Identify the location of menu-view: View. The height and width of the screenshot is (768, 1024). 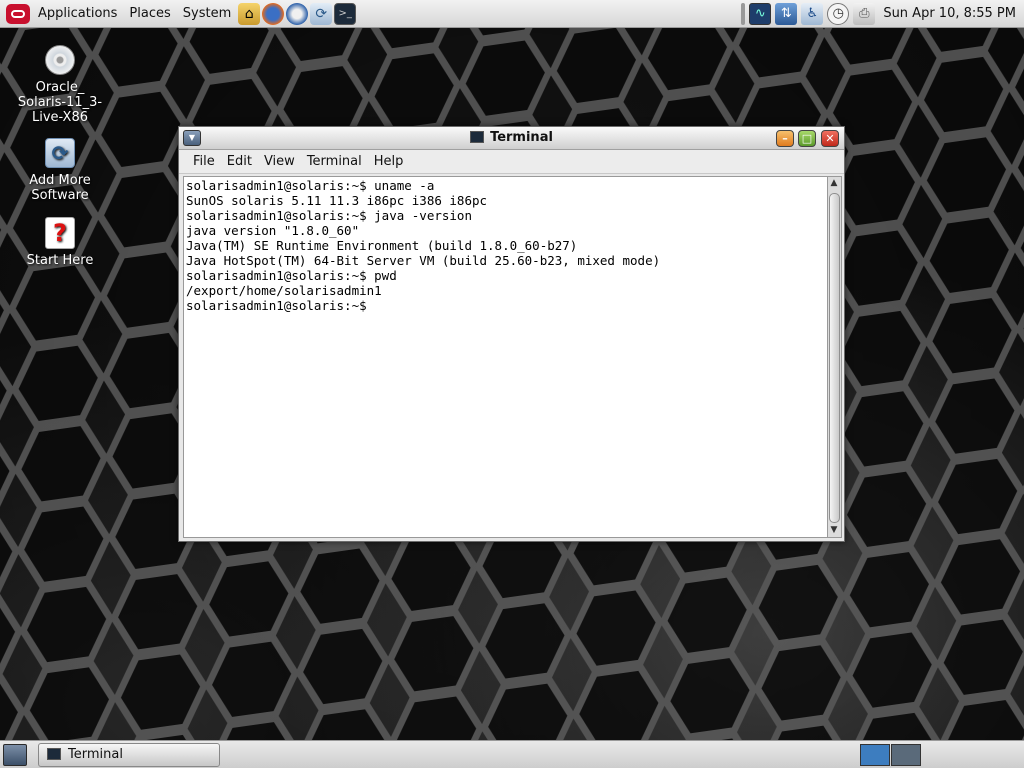
(279, 161).